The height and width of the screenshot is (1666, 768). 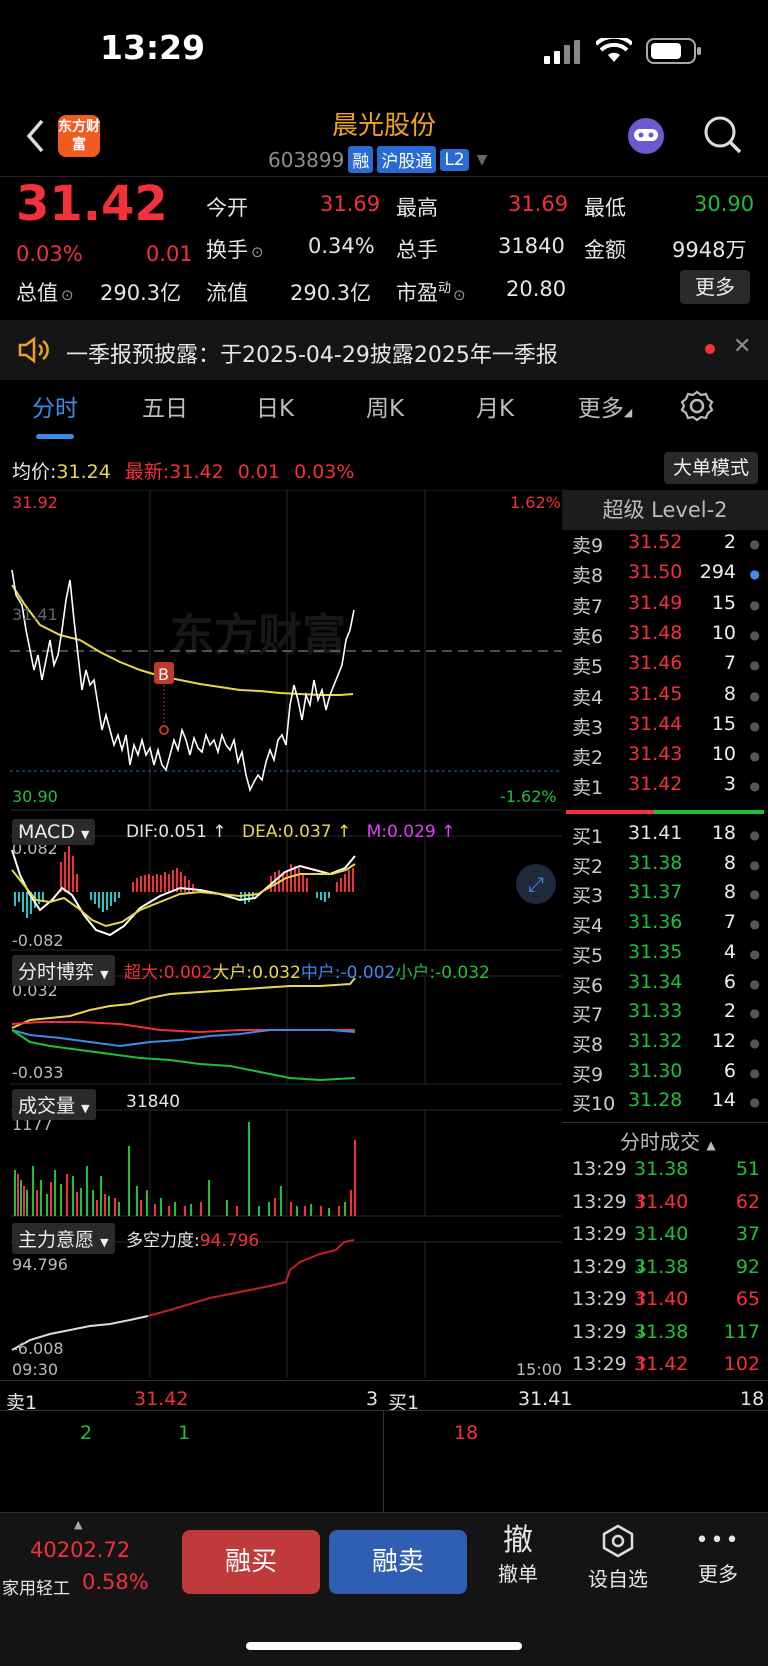 What do you see at coordinates (646, 136) in the screenshot?
I see `robot-assistant-icon` at bounding box center [646, 136].